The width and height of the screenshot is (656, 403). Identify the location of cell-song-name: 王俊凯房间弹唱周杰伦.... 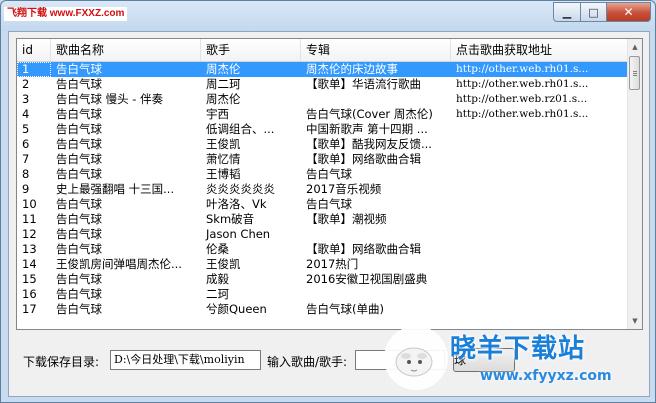
(119, 264).